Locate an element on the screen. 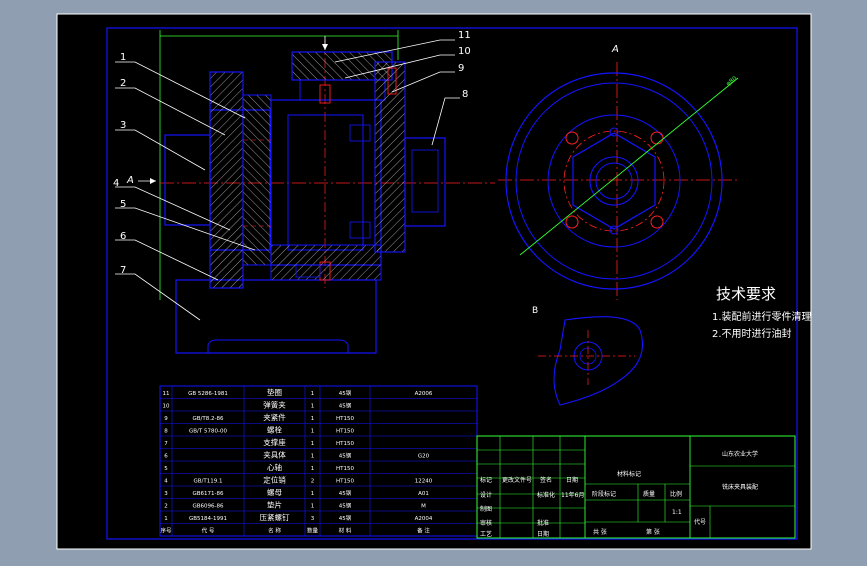 This screenshot has width=867, height=566. view-label-a-left: A is located at coordinates (130, 180).